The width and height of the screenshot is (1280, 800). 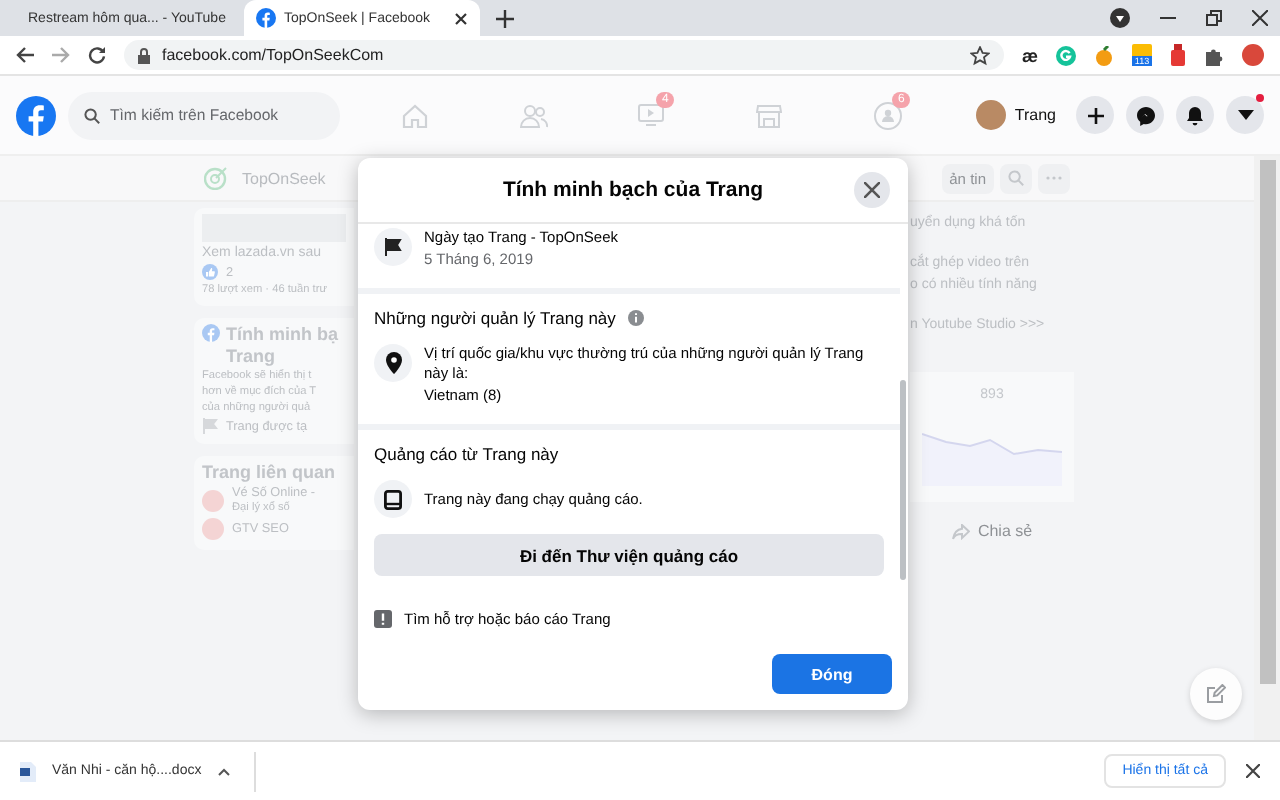 What do you see at coordinates (832, 674) in the screenshot?
I see `close-button: Đóng` at bounding box center [832, 674].